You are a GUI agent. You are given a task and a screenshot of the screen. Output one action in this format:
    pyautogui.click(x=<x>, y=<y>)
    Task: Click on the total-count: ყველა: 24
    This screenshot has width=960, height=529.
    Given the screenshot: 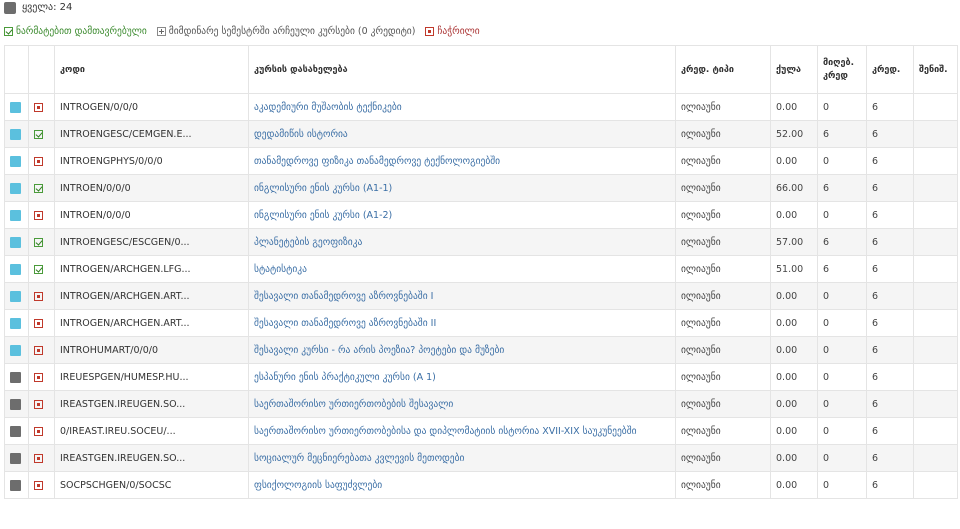 What is the action you would take?
    pyautogui.click(x=38, y=7)
    